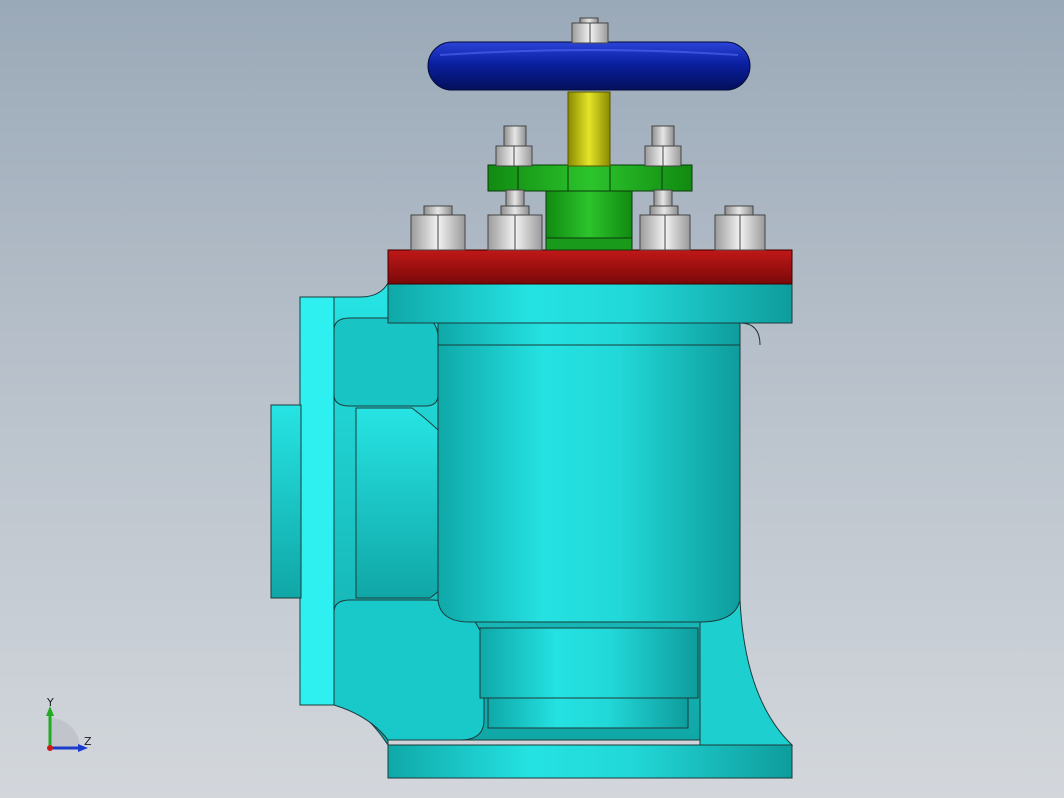  I want to click on coordinate-triad-icon: Y Z, so click(69, 724).